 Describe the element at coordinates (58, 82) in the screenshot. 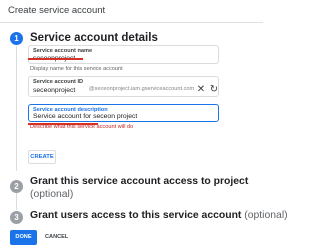

I see `service-account-id-label: Service account ID` at that location.